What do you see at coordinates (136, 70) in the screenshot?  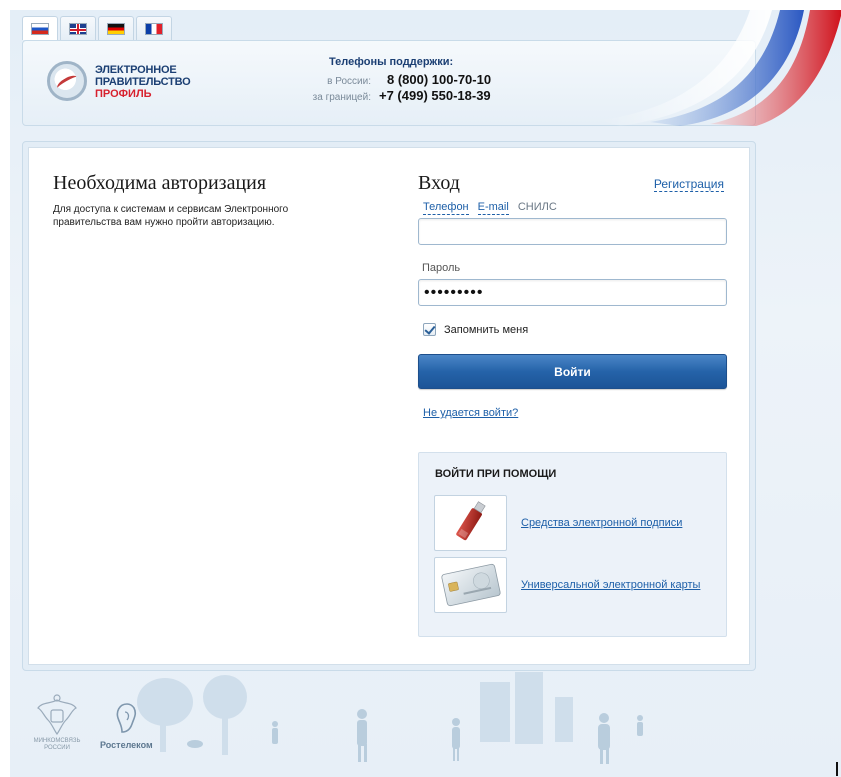 I see `logo-line-1: ЭЛЕКТРОННОЕ` at bounding box center [136, 70].